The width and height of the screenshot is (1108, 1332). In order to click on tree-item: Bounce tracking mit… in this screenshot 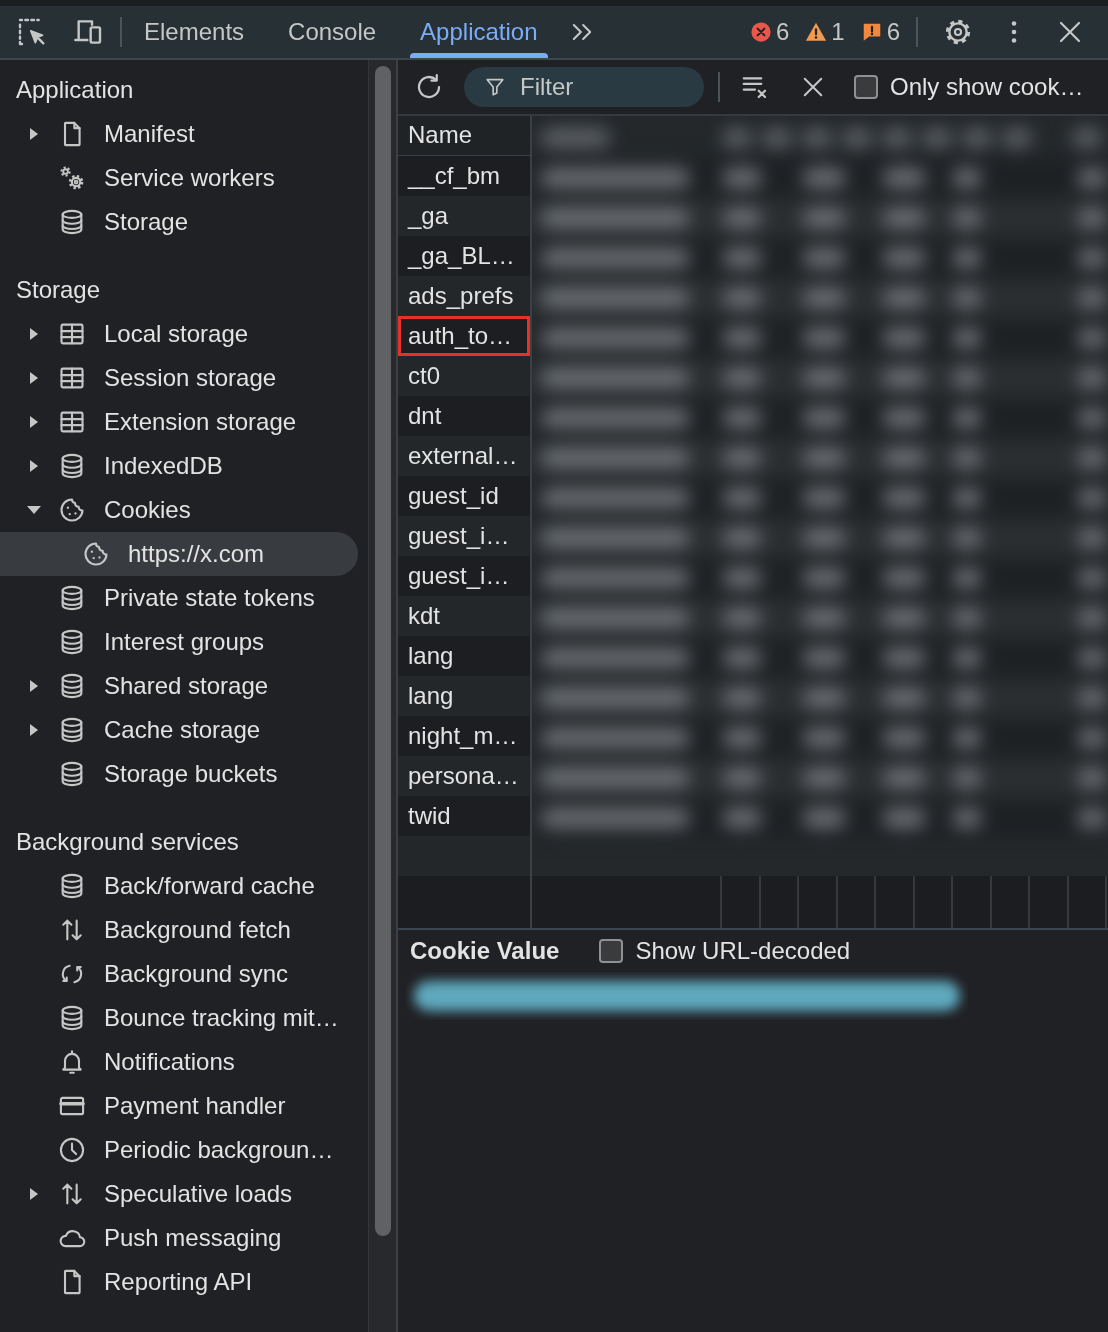, I will do `click(179, 1018)`.